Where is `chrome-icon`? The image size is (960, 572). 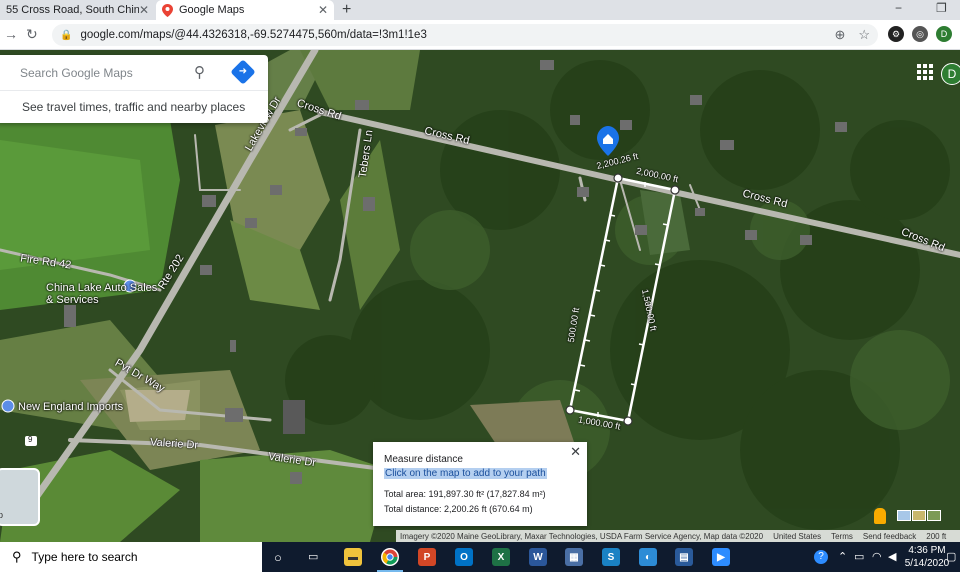 chrome-icon is located at coordinates (390, 557).